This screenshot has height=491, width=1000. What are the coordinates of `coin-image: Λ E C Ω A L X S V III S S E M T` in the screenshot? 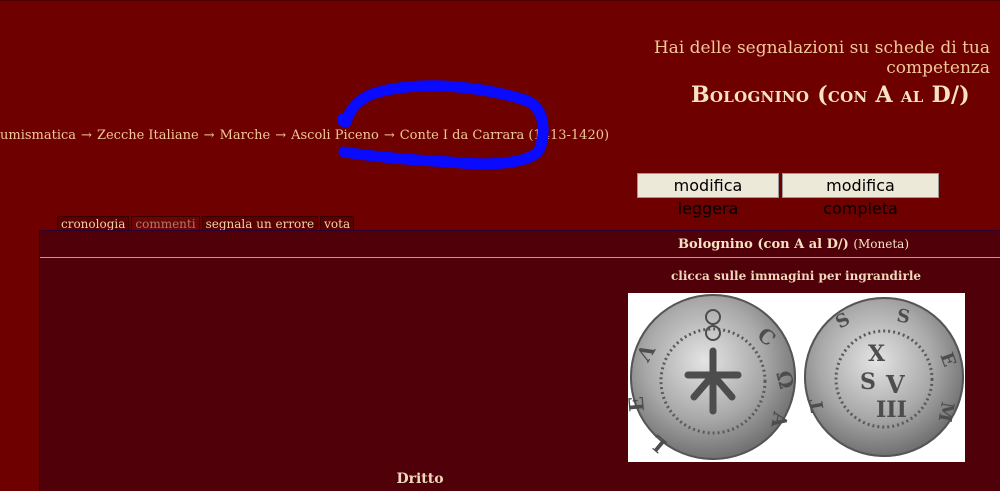 It's located at (794, 377).